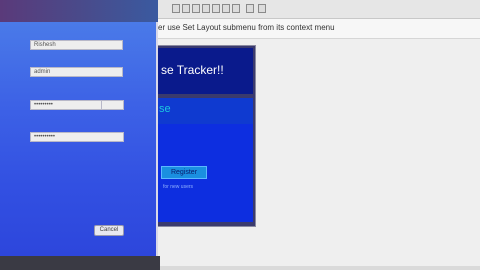 This screenshot has height=270, width=480. I want to click on cancel-button: Cancel, so click(109, 230).